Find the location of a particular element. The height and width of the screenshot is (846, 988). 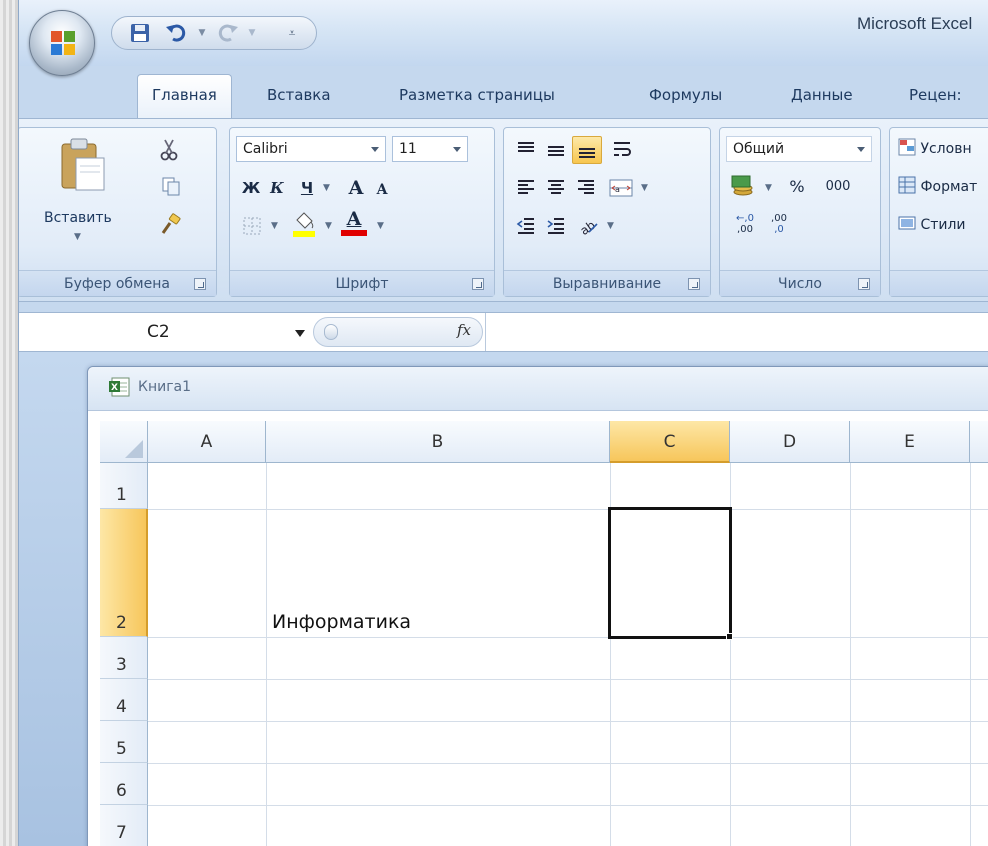

cell-styles-button: Стили is located at coordinates (943, 226).